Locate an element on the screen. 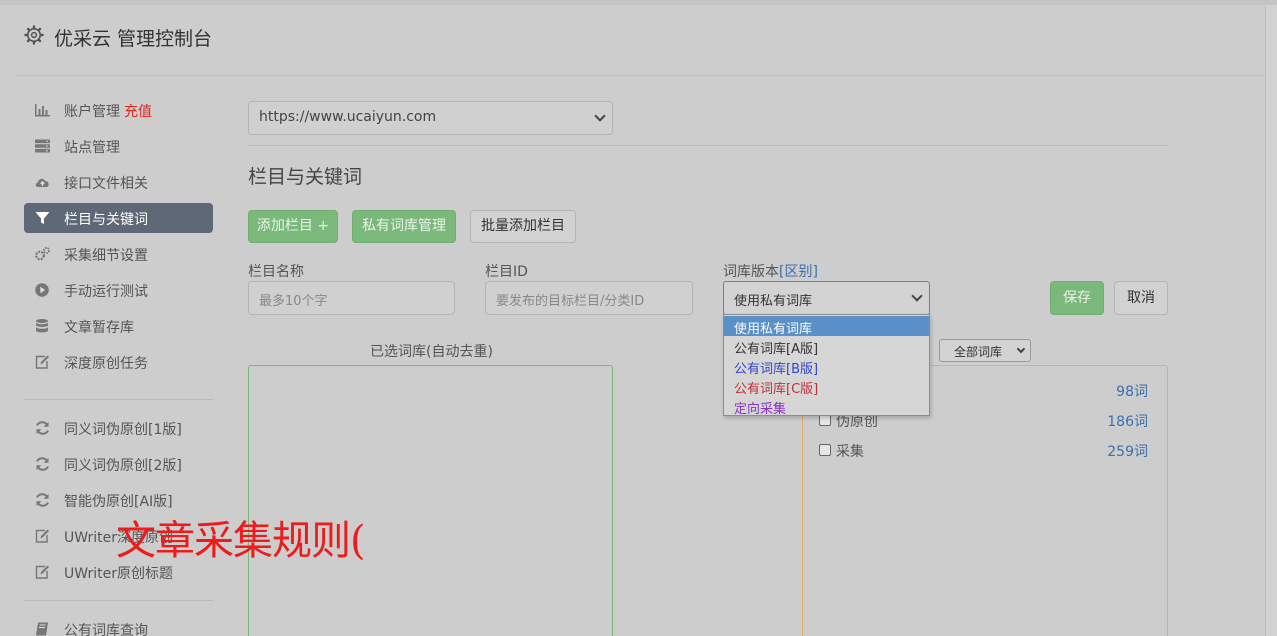 The width and height of the screenshot is (1277, 636). sidebar-item-label: 账户管理 充值 is located at coordinates (108, 112).